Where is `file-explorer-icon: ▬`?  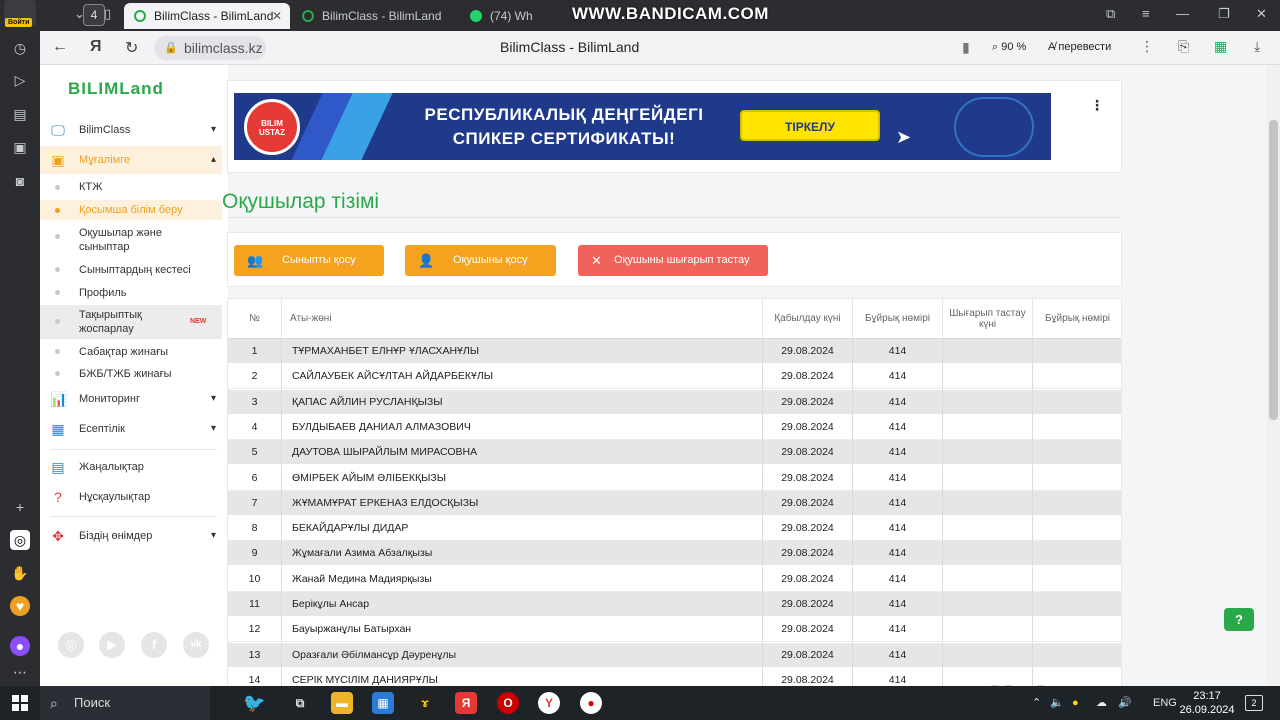
file-explorer-icon: ▬ is located at coordinates (342, 703).